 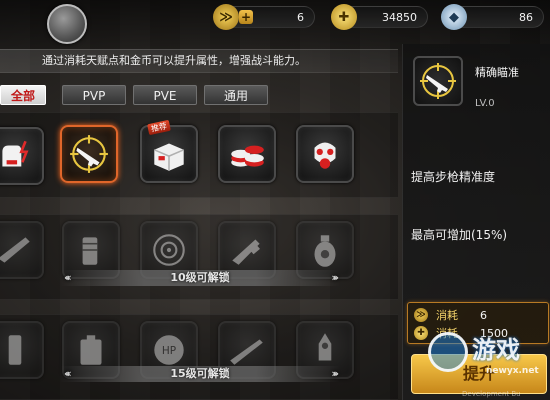 I want to click on tab-pvp: PVP, so click(x=94, y=95).